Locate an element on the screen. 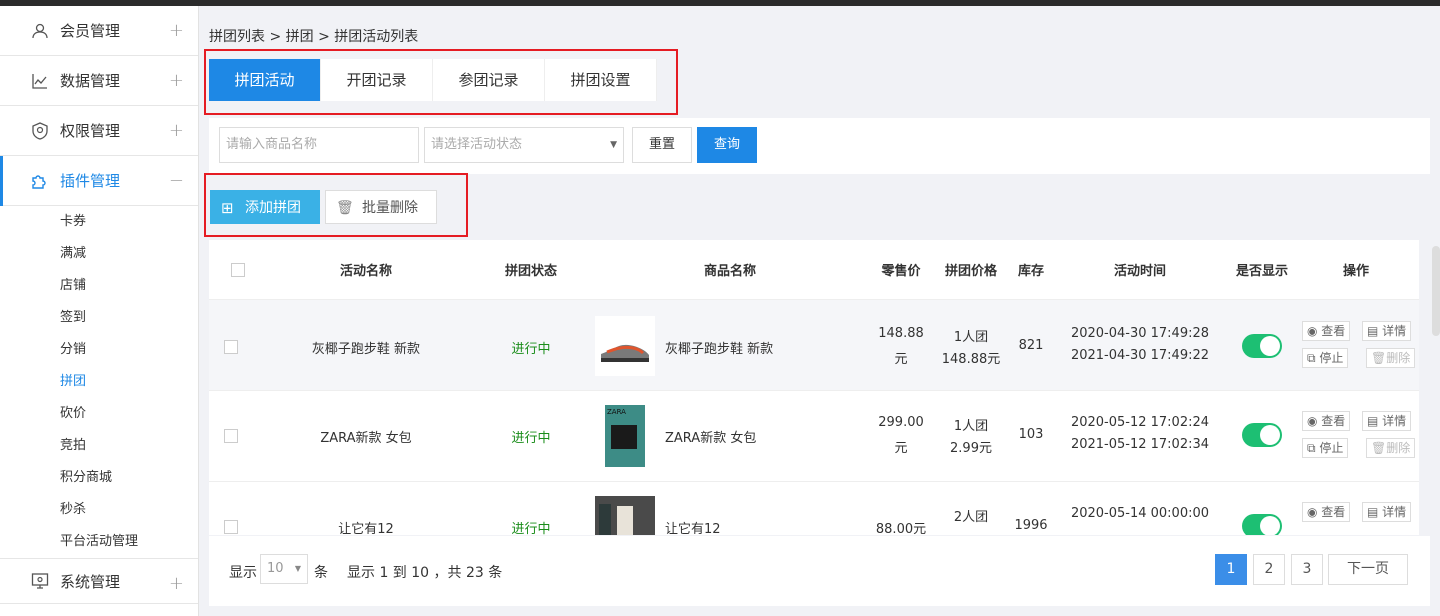 The image size is (1440, 616). submenu-item-platform-activity: 平台活动管理 is located at coordinates (99, 542).